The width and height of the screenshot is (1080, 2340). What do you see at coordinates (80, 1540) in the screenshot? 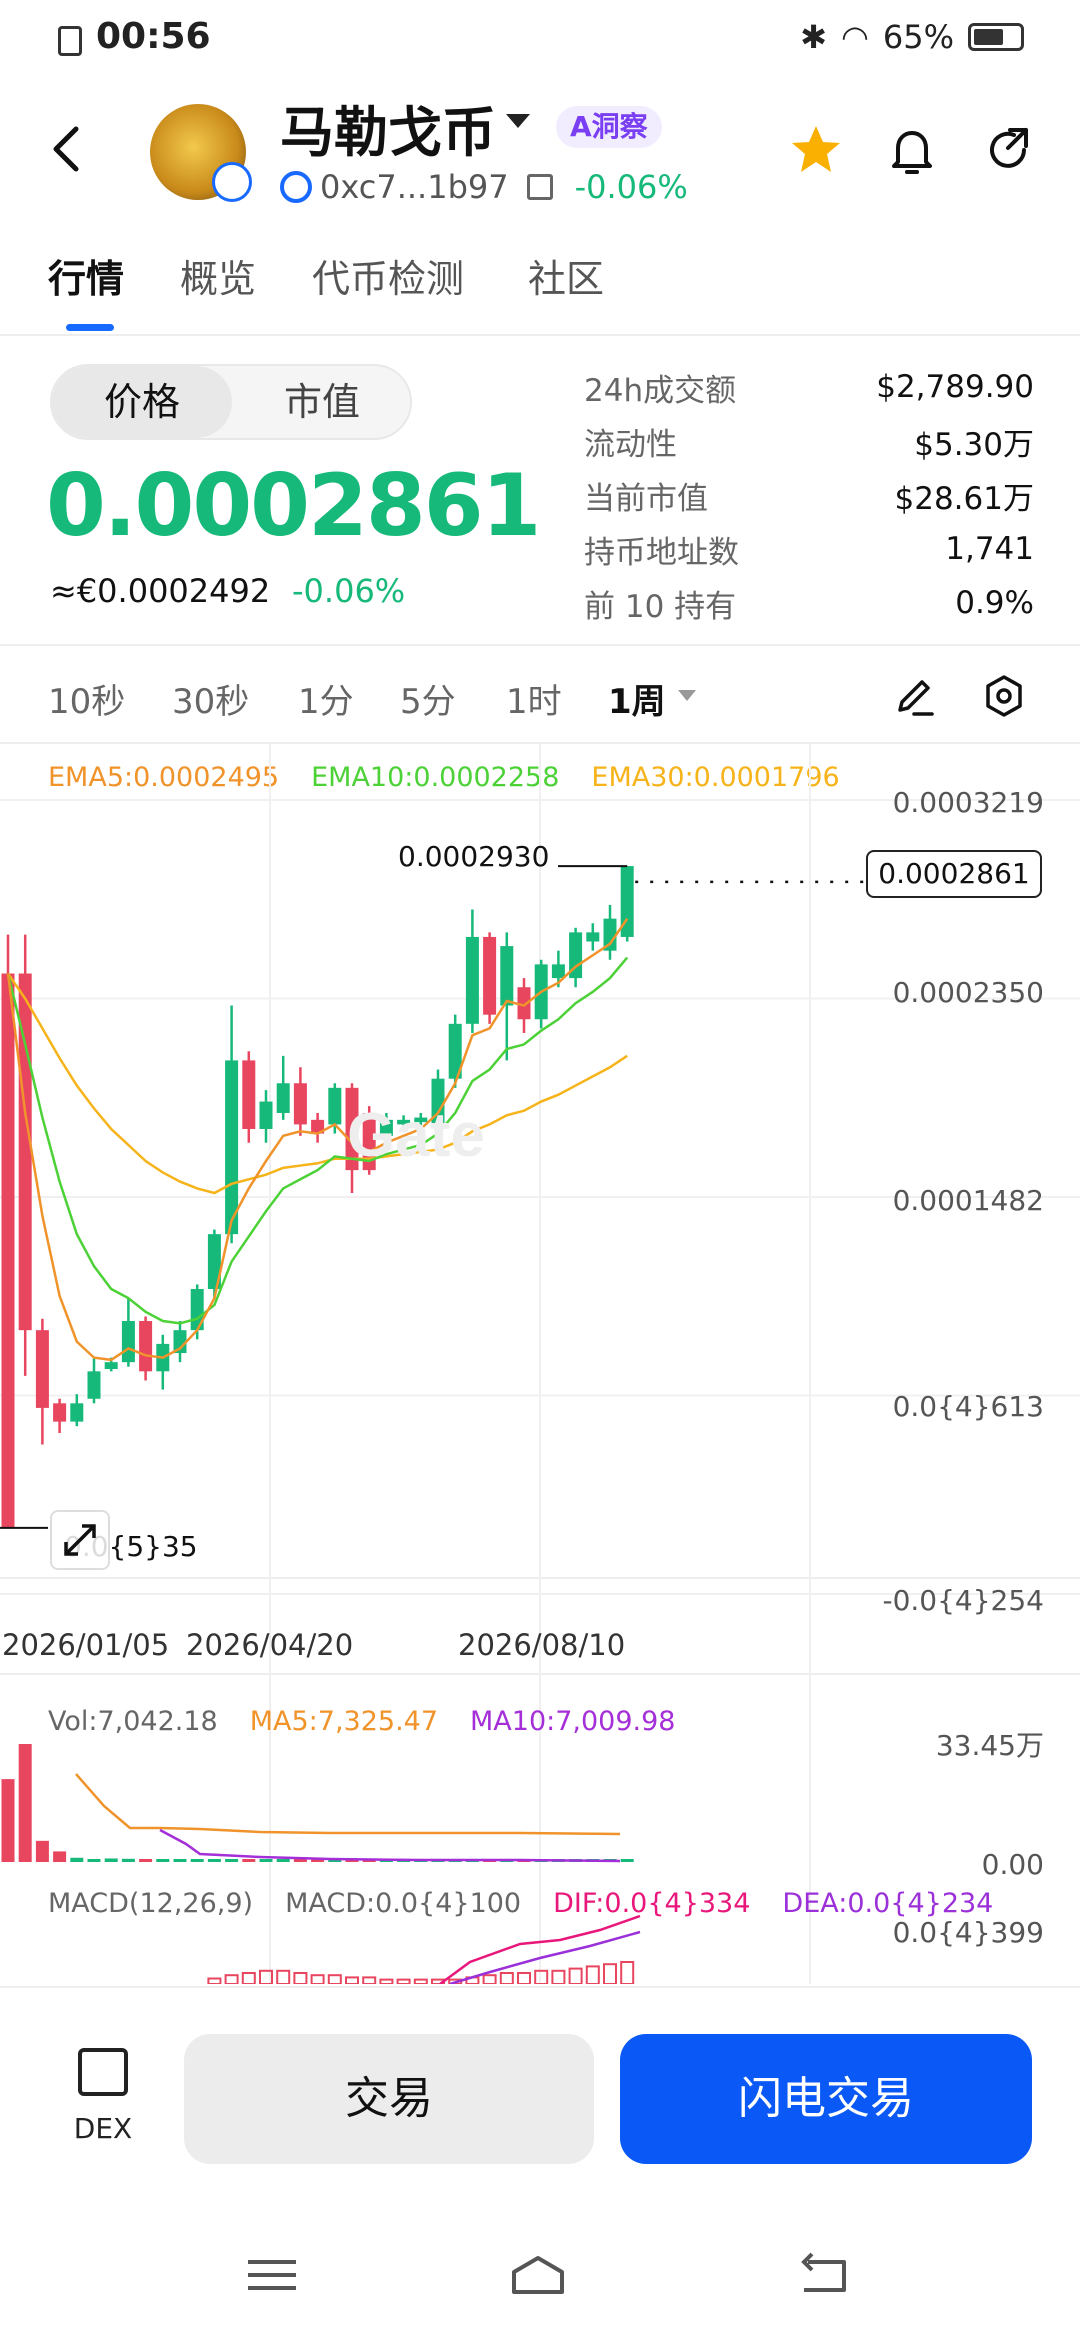
I see `expand-icon` at bounding box center [80, 1540].